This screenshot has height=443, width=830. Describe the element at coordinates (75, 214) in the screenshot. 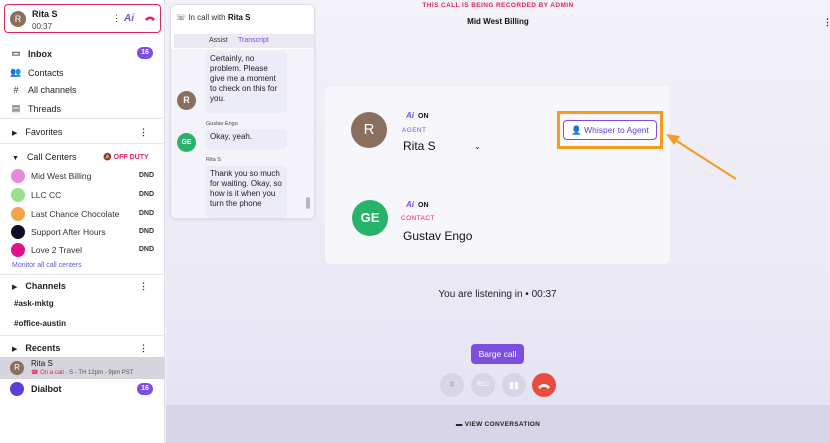

I see `call-center-label: Last Chance Chocolate` at that location.